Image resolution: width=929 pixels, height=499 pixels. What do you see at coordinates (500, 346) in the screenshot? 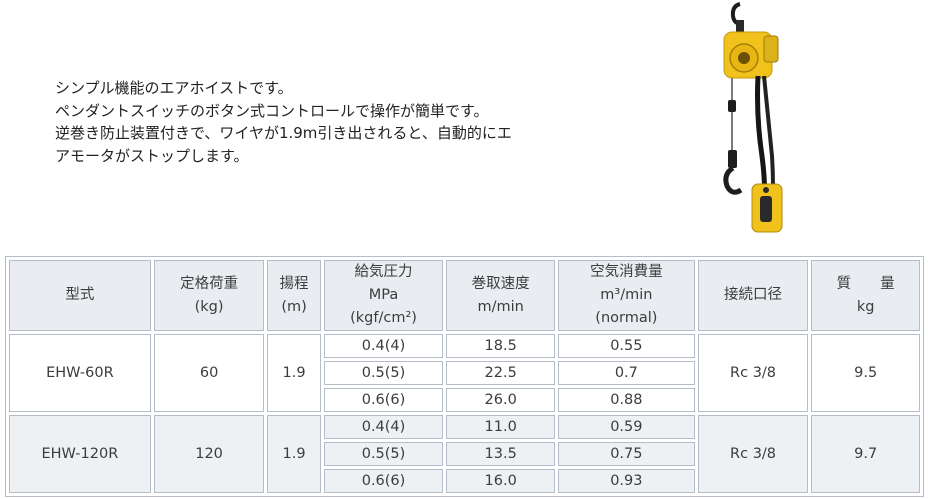
I see `cell-speed: 18.5` at bounding box center [500, 346].